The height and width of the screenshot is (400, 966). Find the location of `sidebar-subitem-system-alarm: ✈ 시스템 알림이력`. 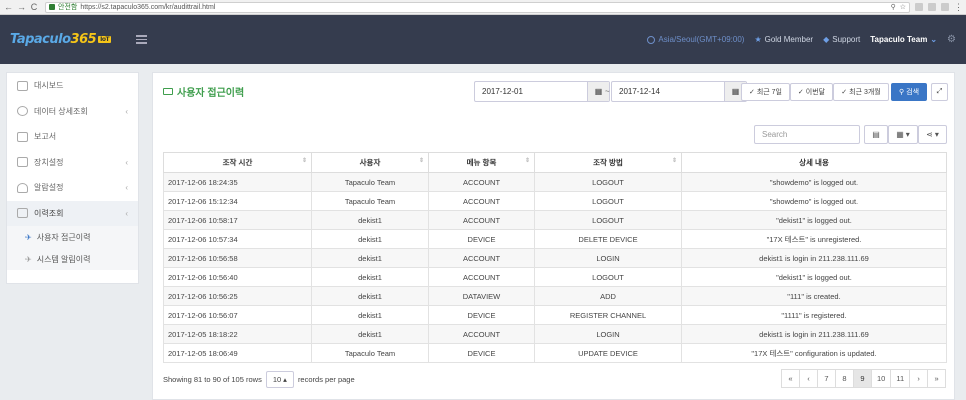

sidebar-subitem-system-alarm: ✈ 시스템 알림이력 is located at coordinates (72, 259).